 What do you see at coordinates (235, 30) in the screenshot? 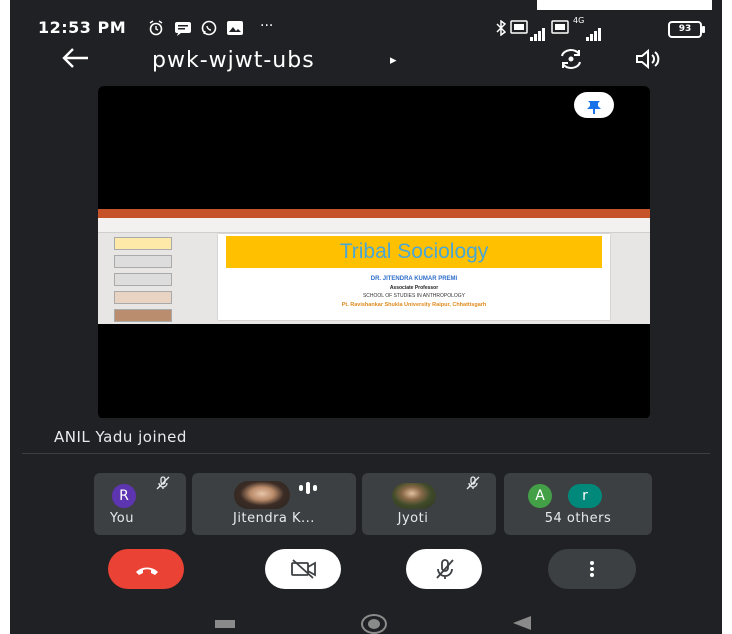
I see `gallery-icon` at bounding box center [235, 30].